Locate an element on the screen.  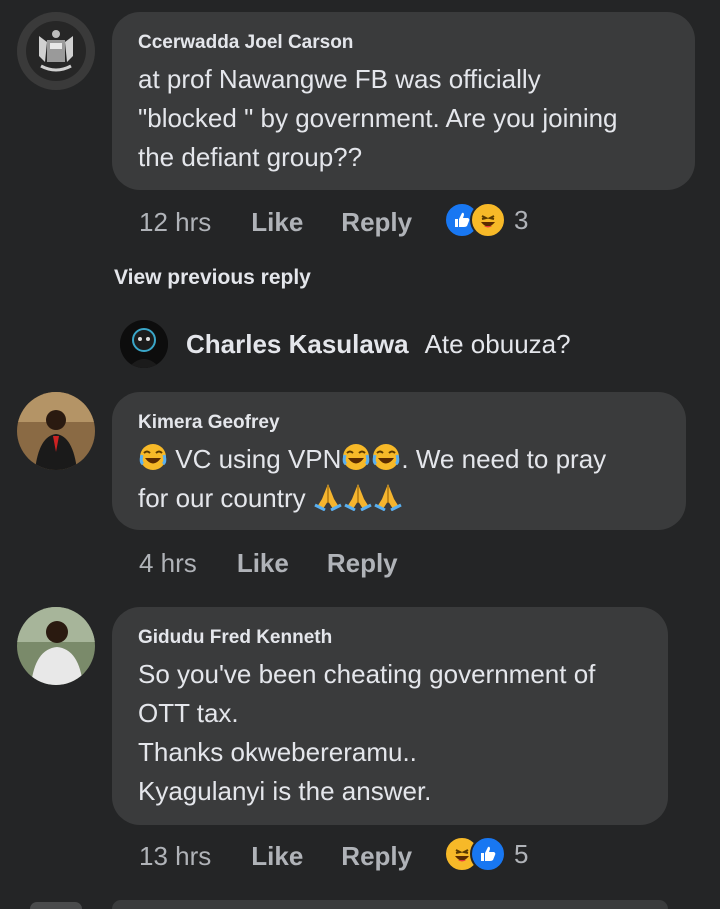
reaction-summary: 3 is located at coordinates (486, 220).